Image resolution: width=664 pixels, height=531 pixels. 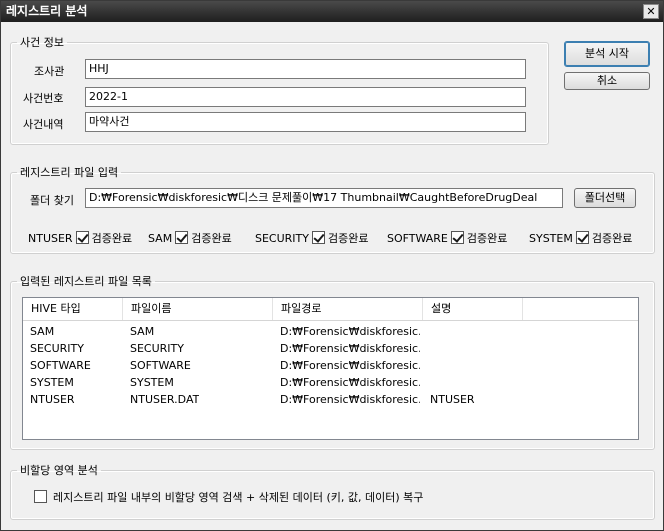 What do you see at coordinates (198, 309) in the screenshot?
I see `column-file-name: 파일이름` at bounding box center [198, 309].